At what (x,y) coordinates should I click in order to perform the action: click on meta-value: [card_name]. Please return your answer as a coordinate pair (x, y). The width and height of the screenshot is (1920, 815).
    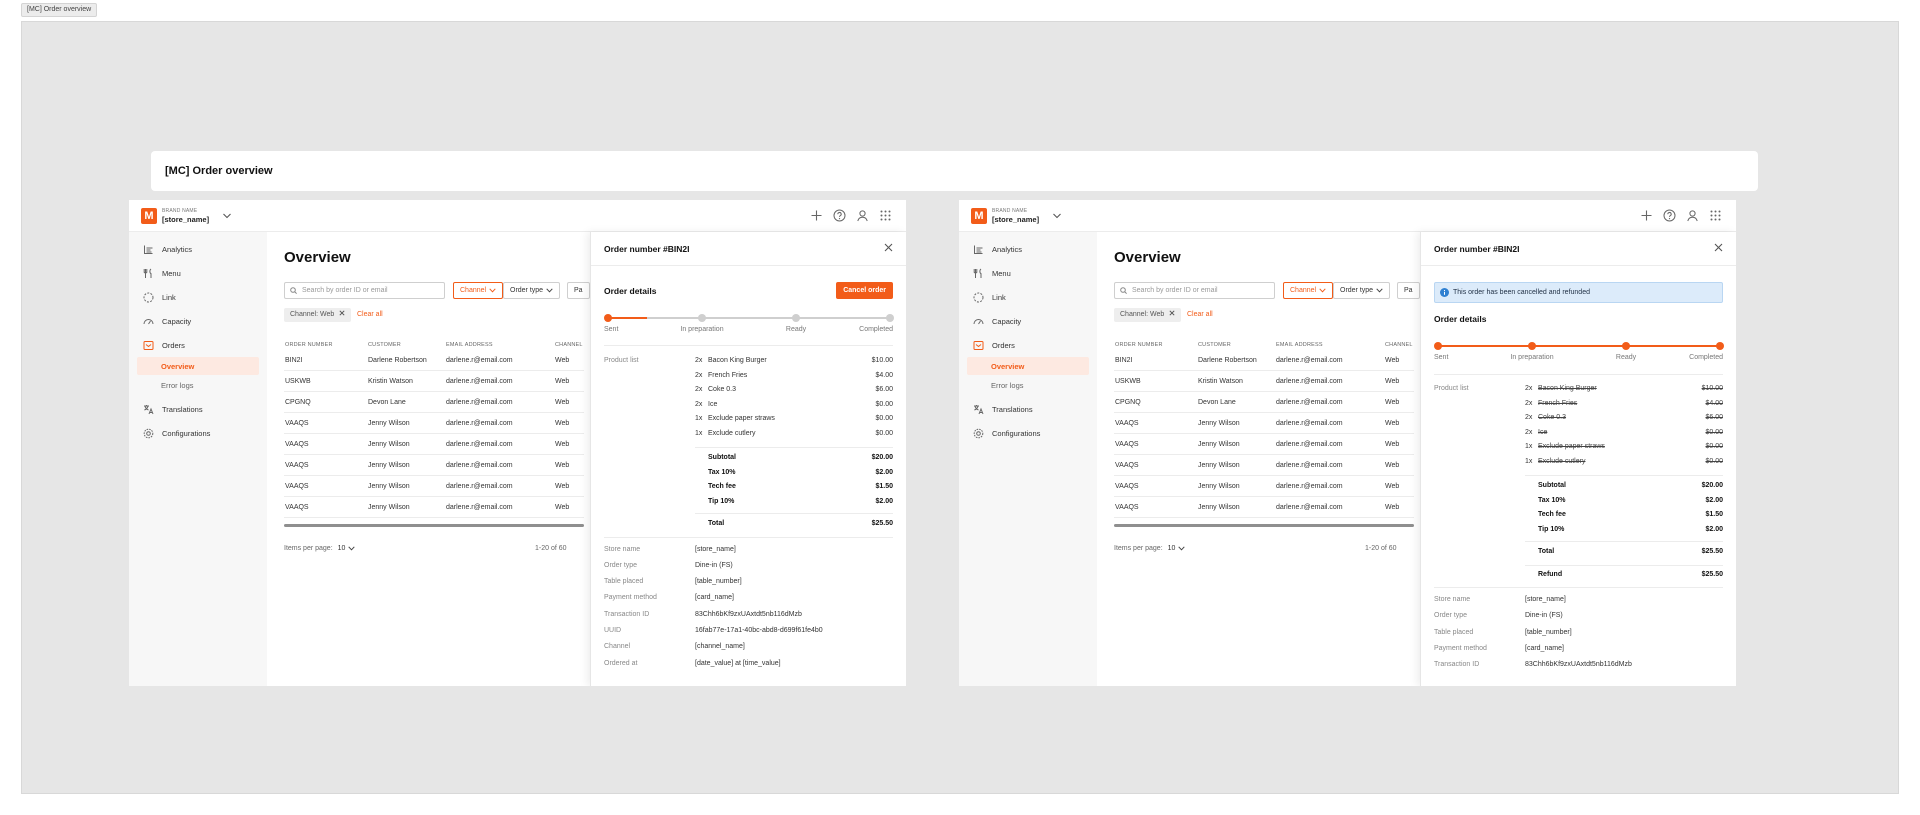
    Looking at the image, I should click on (1544, 648).